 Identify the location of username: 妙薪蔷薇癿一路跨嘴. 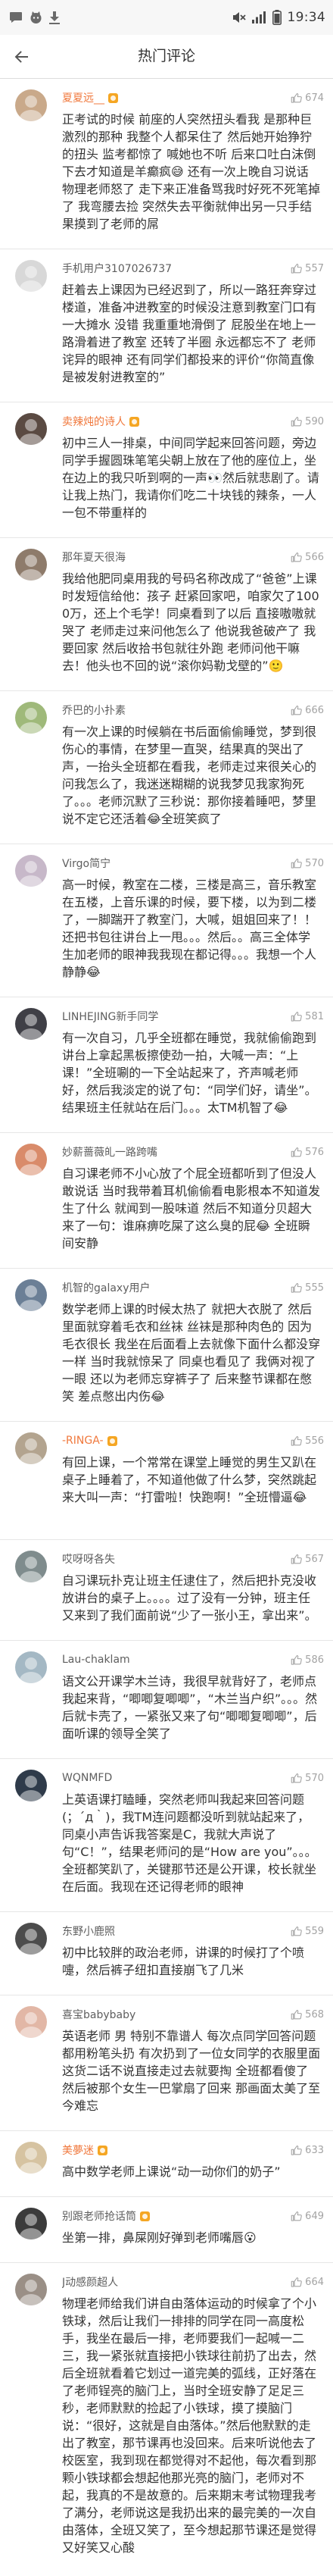
(109, 1152).